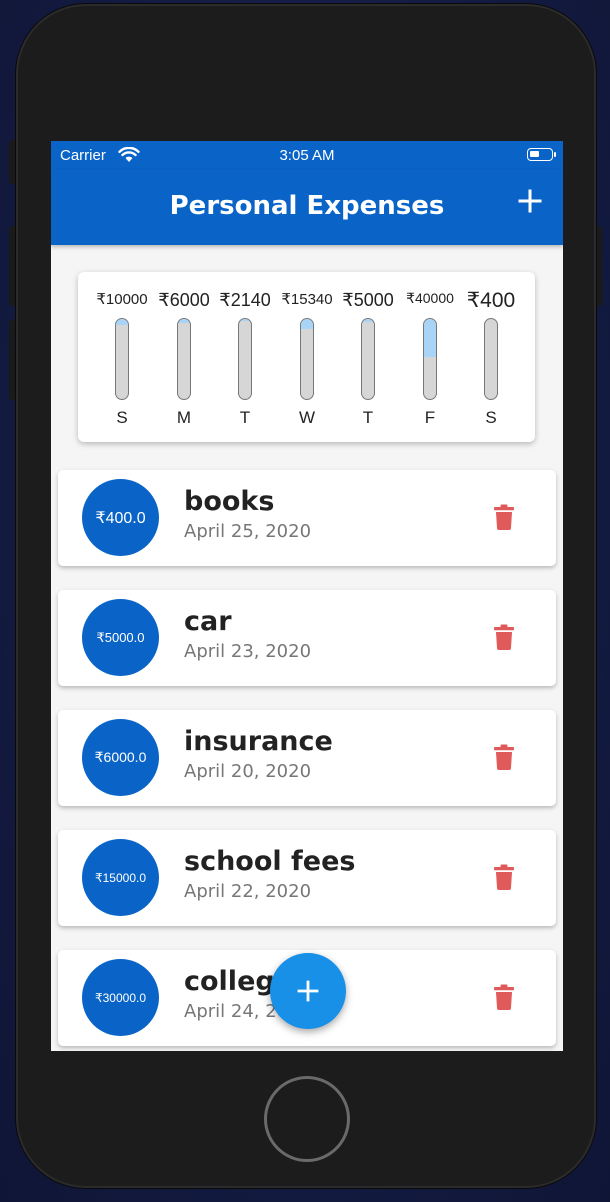 This screenshot has height=1202, width=610. I want to click on list-item: ₹15000.0 school fees April 22, 2020, so click(307, 878).